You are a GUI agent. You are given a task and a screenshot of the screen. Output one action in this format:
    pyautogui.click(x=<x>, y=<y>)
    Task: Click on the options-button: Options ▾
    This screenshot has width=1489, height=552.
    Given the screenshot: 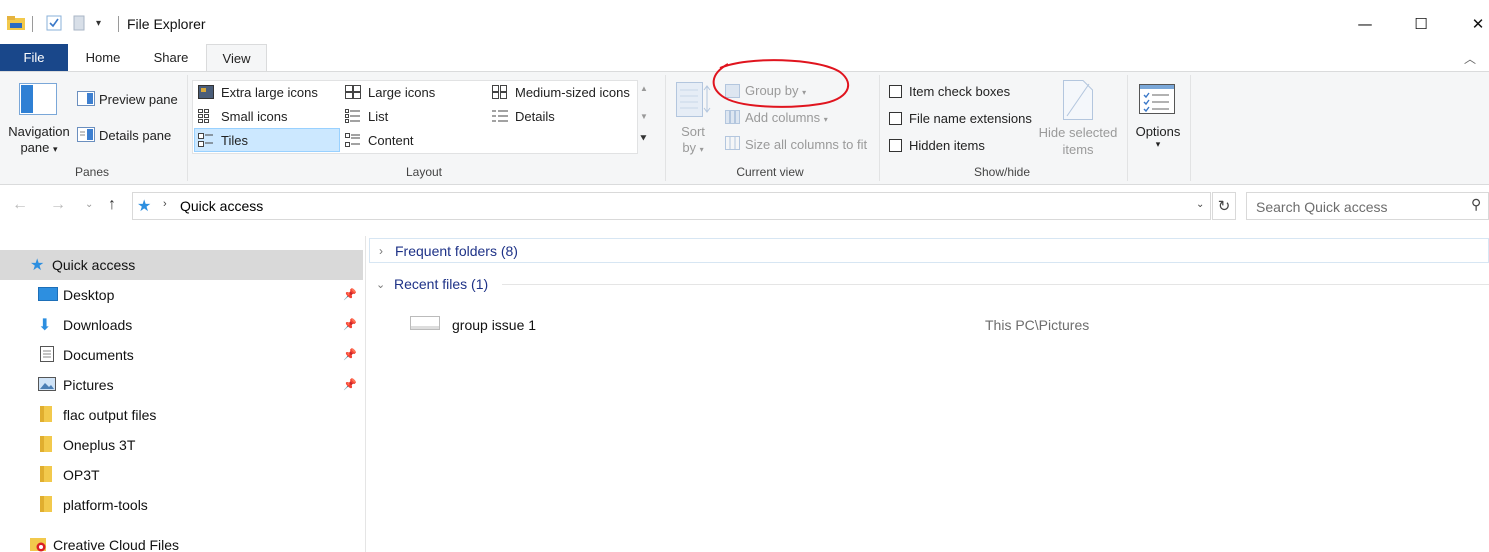 What is the action you would take?
    pyautogui.click(x=1158, y=137)
    